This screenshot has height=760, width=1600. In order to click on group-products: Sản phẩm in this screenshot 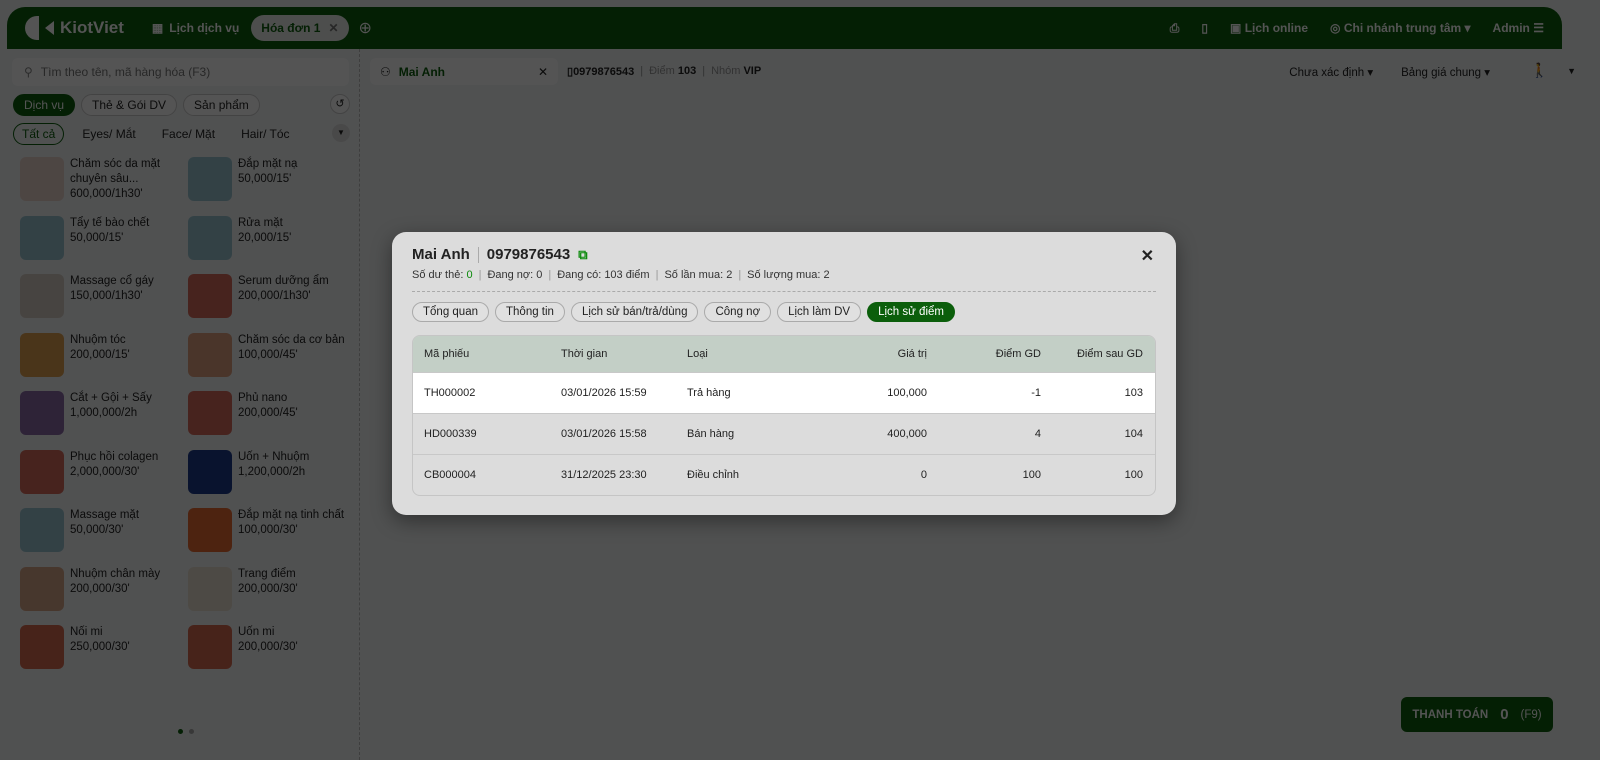, I will do `click(221, 105)`.